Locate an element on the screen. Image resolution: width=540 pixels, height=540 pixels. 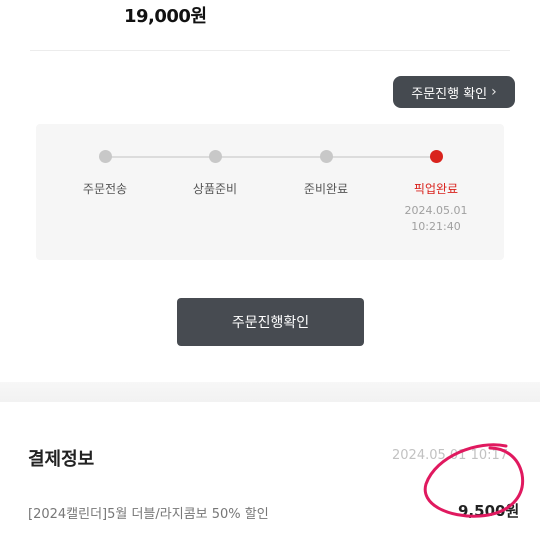
step-date-time: 10:21:40 is located at coordinates (436, 226).